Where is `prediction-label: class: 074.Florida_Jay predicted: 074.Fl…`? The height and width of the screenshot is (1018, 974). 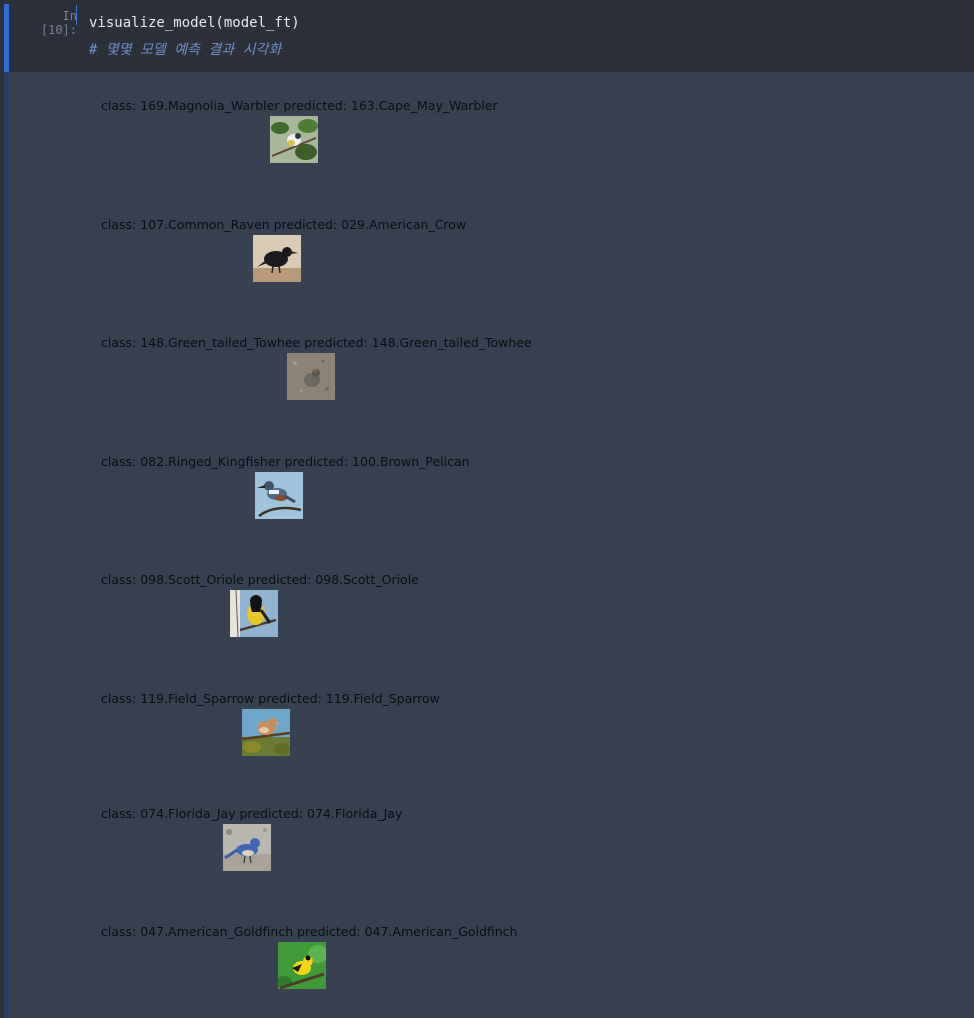 prediction-label: class: 074.Florida_Jay predicted: 074.Fl… is located at coordinates (252, 813).